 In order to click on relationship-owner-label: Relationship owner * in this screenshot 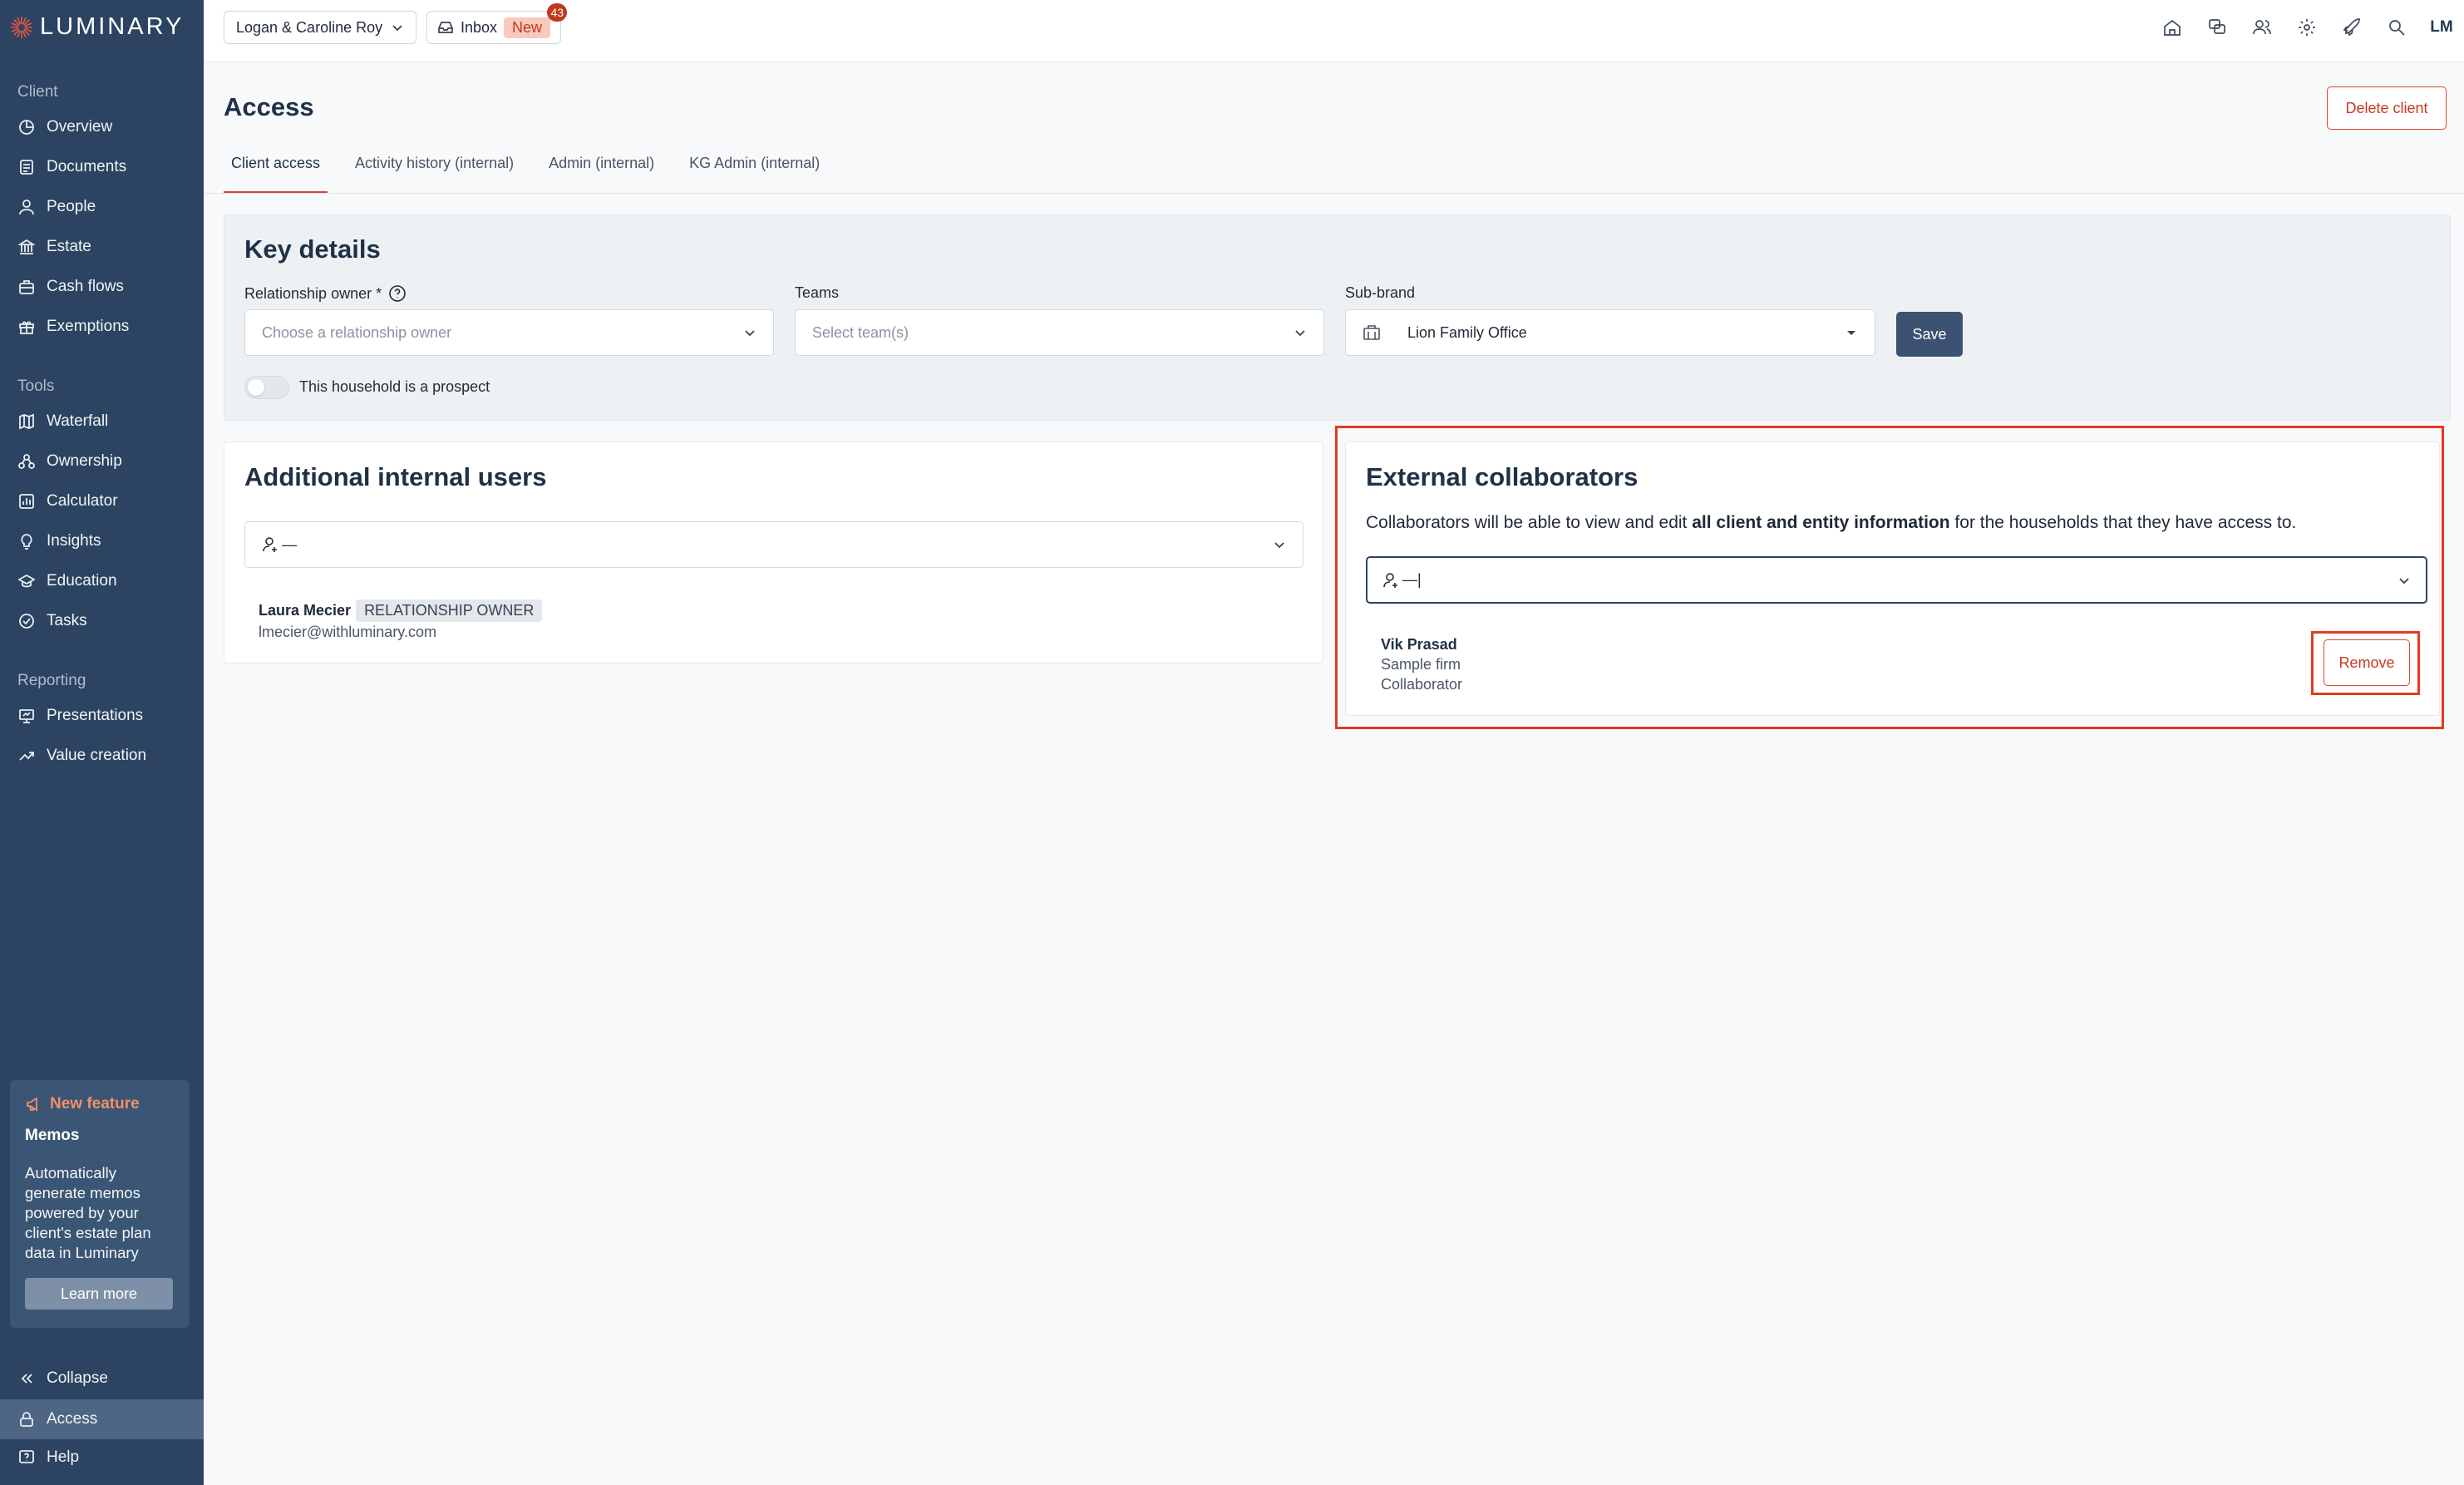, I will do `click(325, 293)`.